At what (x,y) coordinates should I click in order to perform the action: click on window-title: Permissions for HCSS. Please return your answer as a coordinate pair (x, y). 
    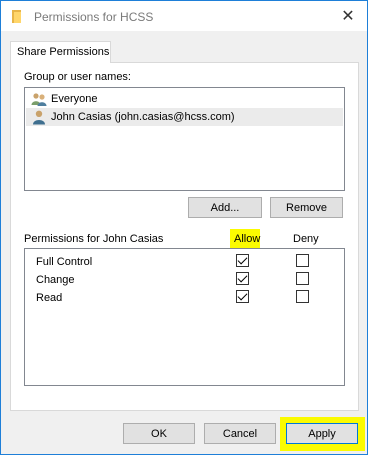
    Looking at the image, I should click on (94, 17).